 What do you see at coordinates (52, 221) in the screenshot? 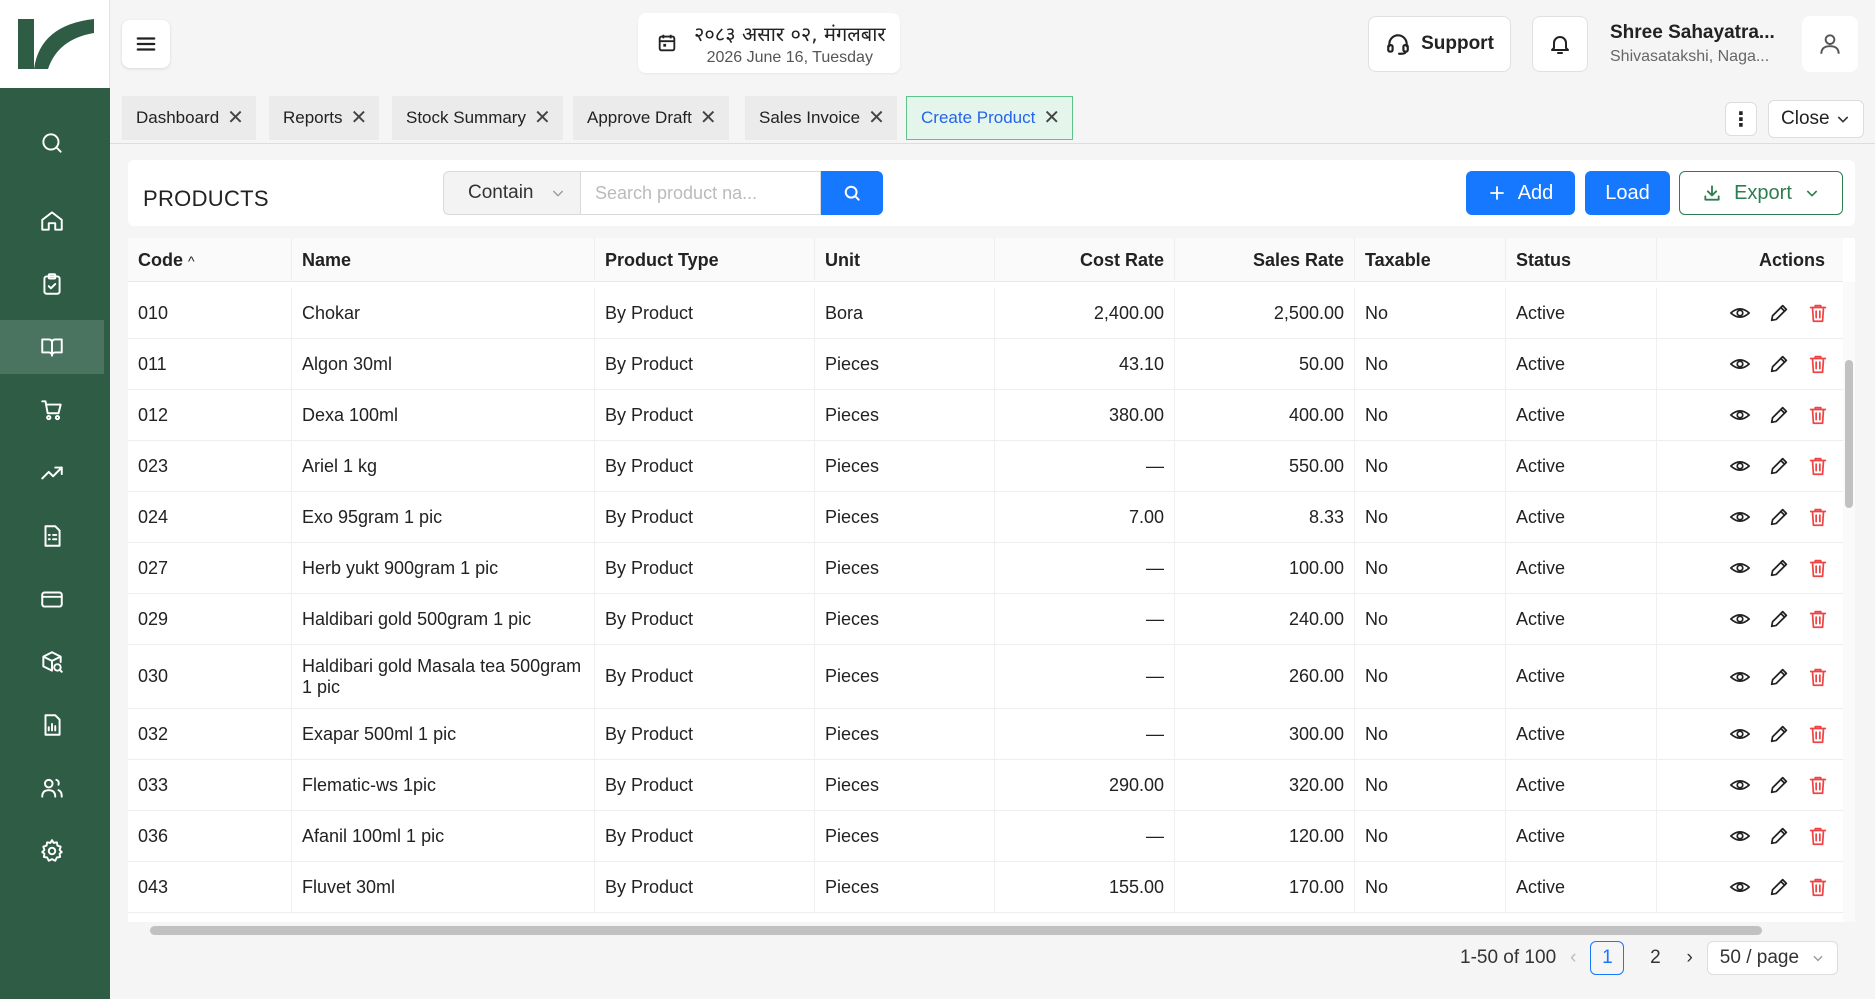
I see `nav-home` at bounding box center [52, 221].